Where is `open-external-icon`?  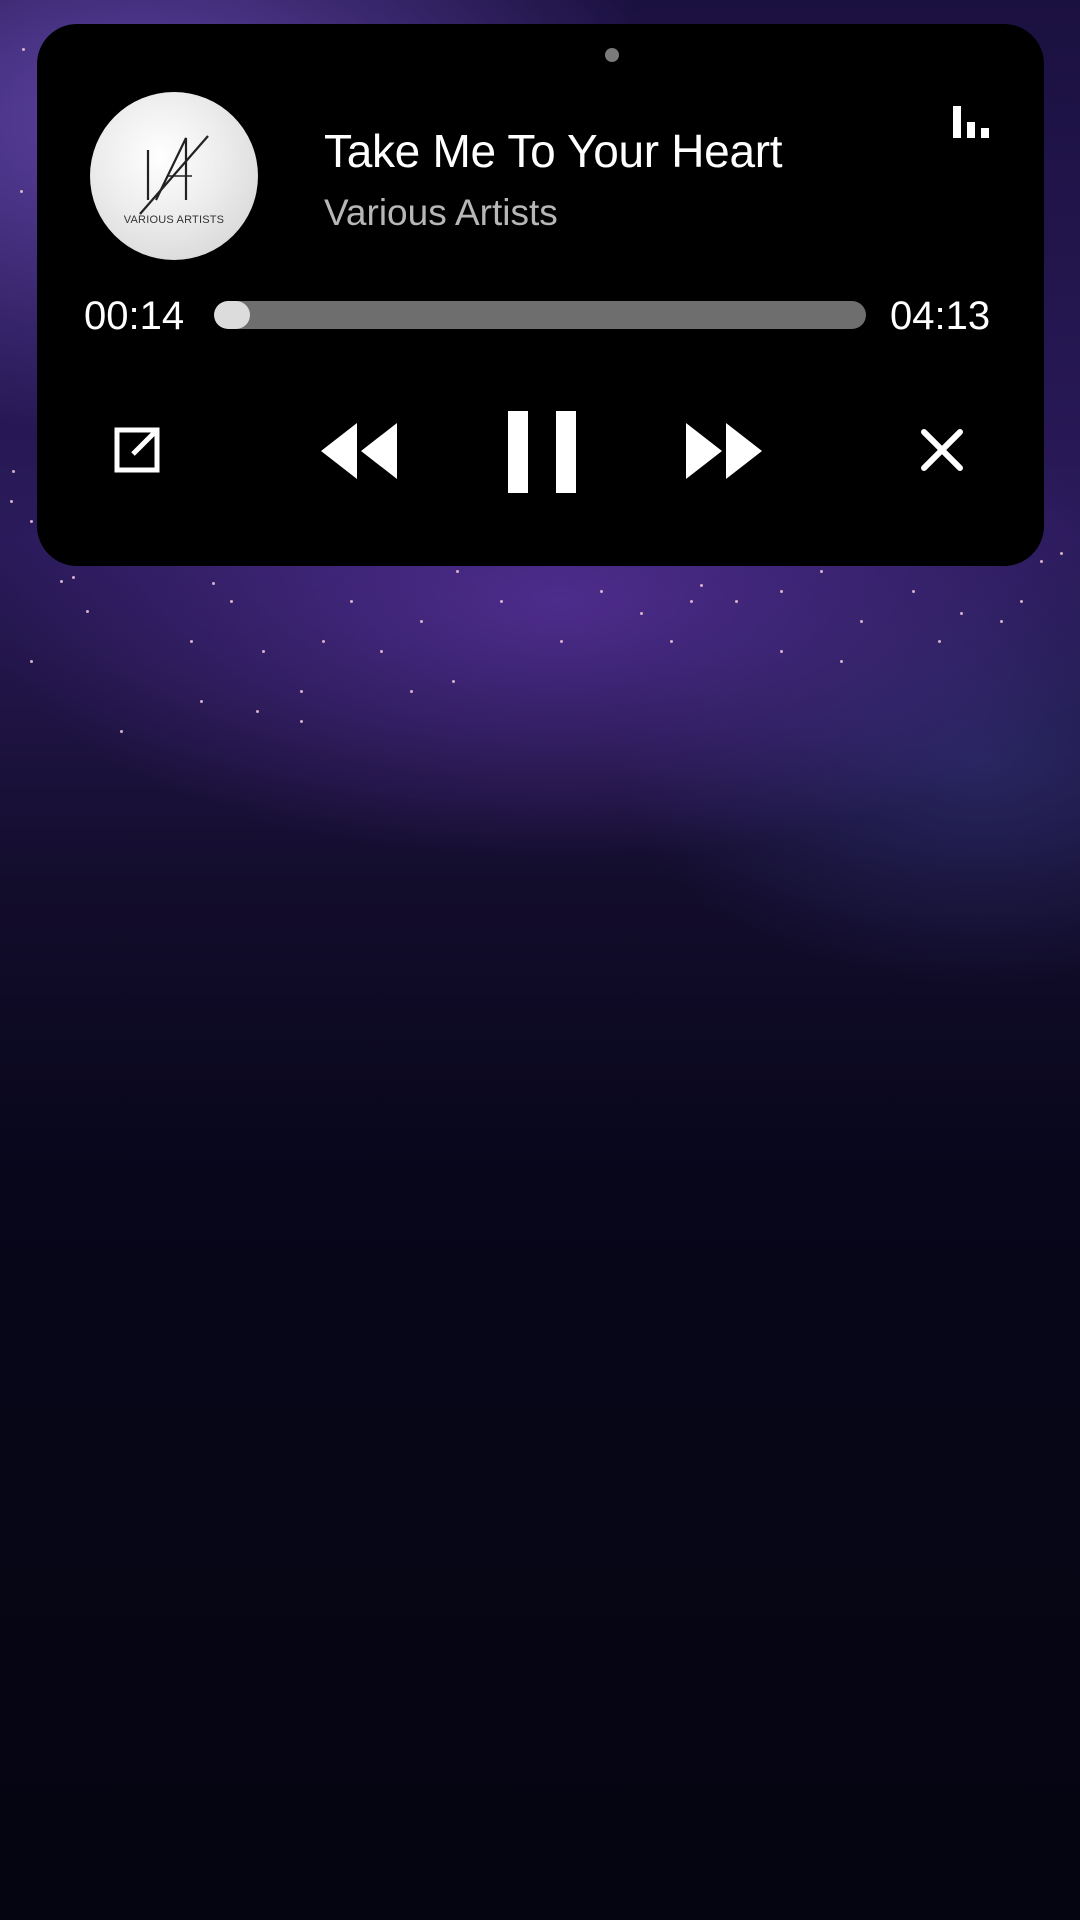
open-external-icon is located at coordinates (137, 450).